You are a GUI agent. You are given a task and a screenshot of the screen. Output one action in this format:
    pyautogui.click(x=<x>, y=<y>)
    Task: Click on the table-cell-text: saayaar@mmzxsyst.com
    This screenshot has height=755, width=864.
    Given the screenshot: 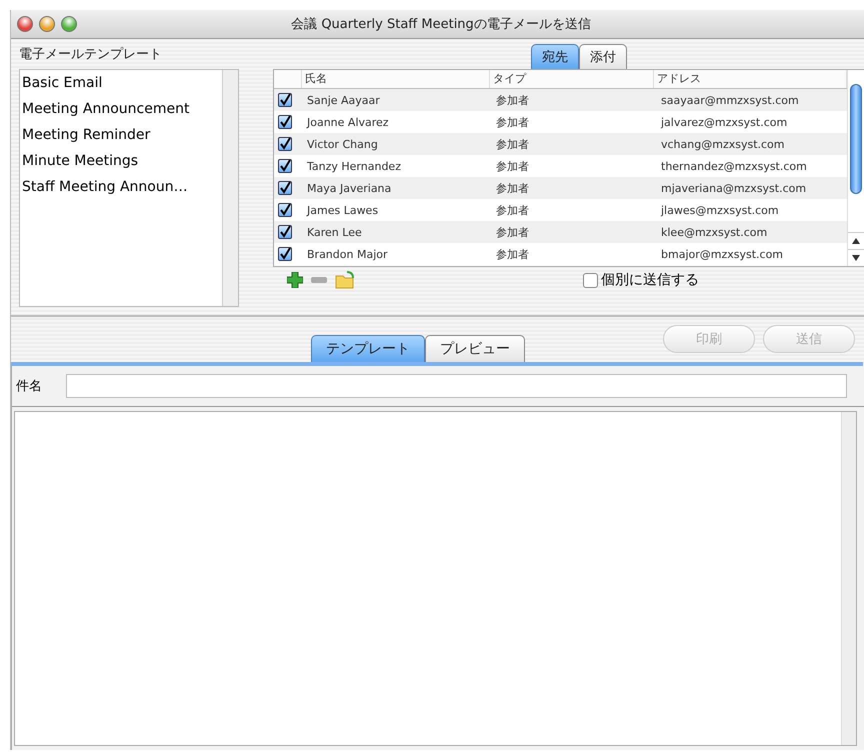 What is the action you would take?
    pyautogui.click(x=730, y=100)
    